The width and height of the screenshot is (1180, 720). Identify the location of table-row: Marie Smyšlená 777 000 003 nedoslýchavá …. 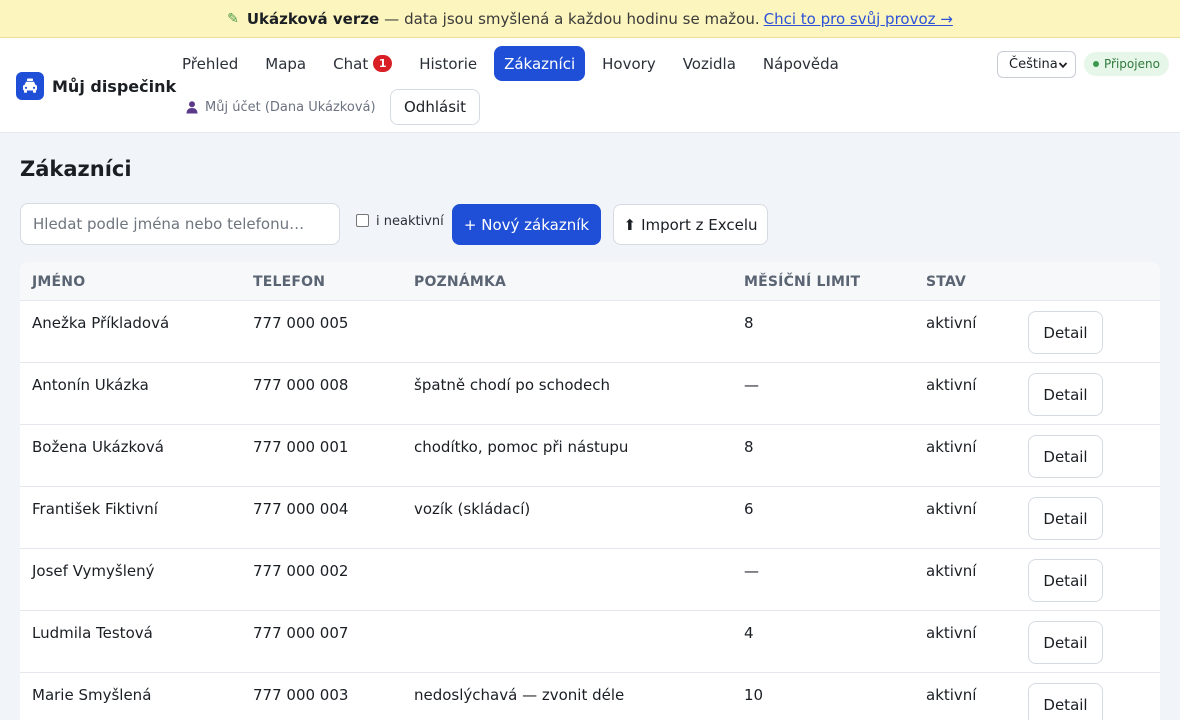
(590, 696).